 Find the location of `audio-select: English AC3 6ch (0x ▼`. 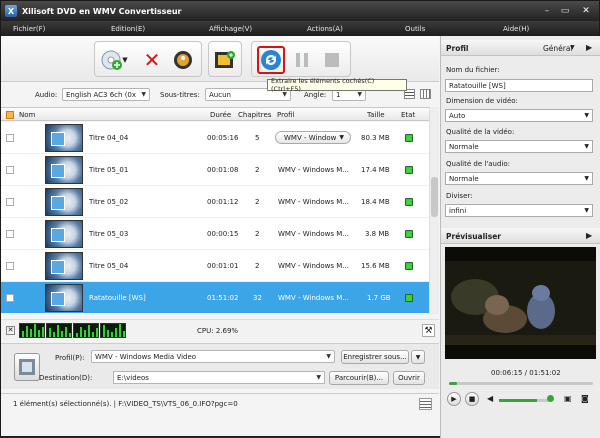

audio-select: English AC3 6ch (0x ▼ is located at coordinates (106, 94).